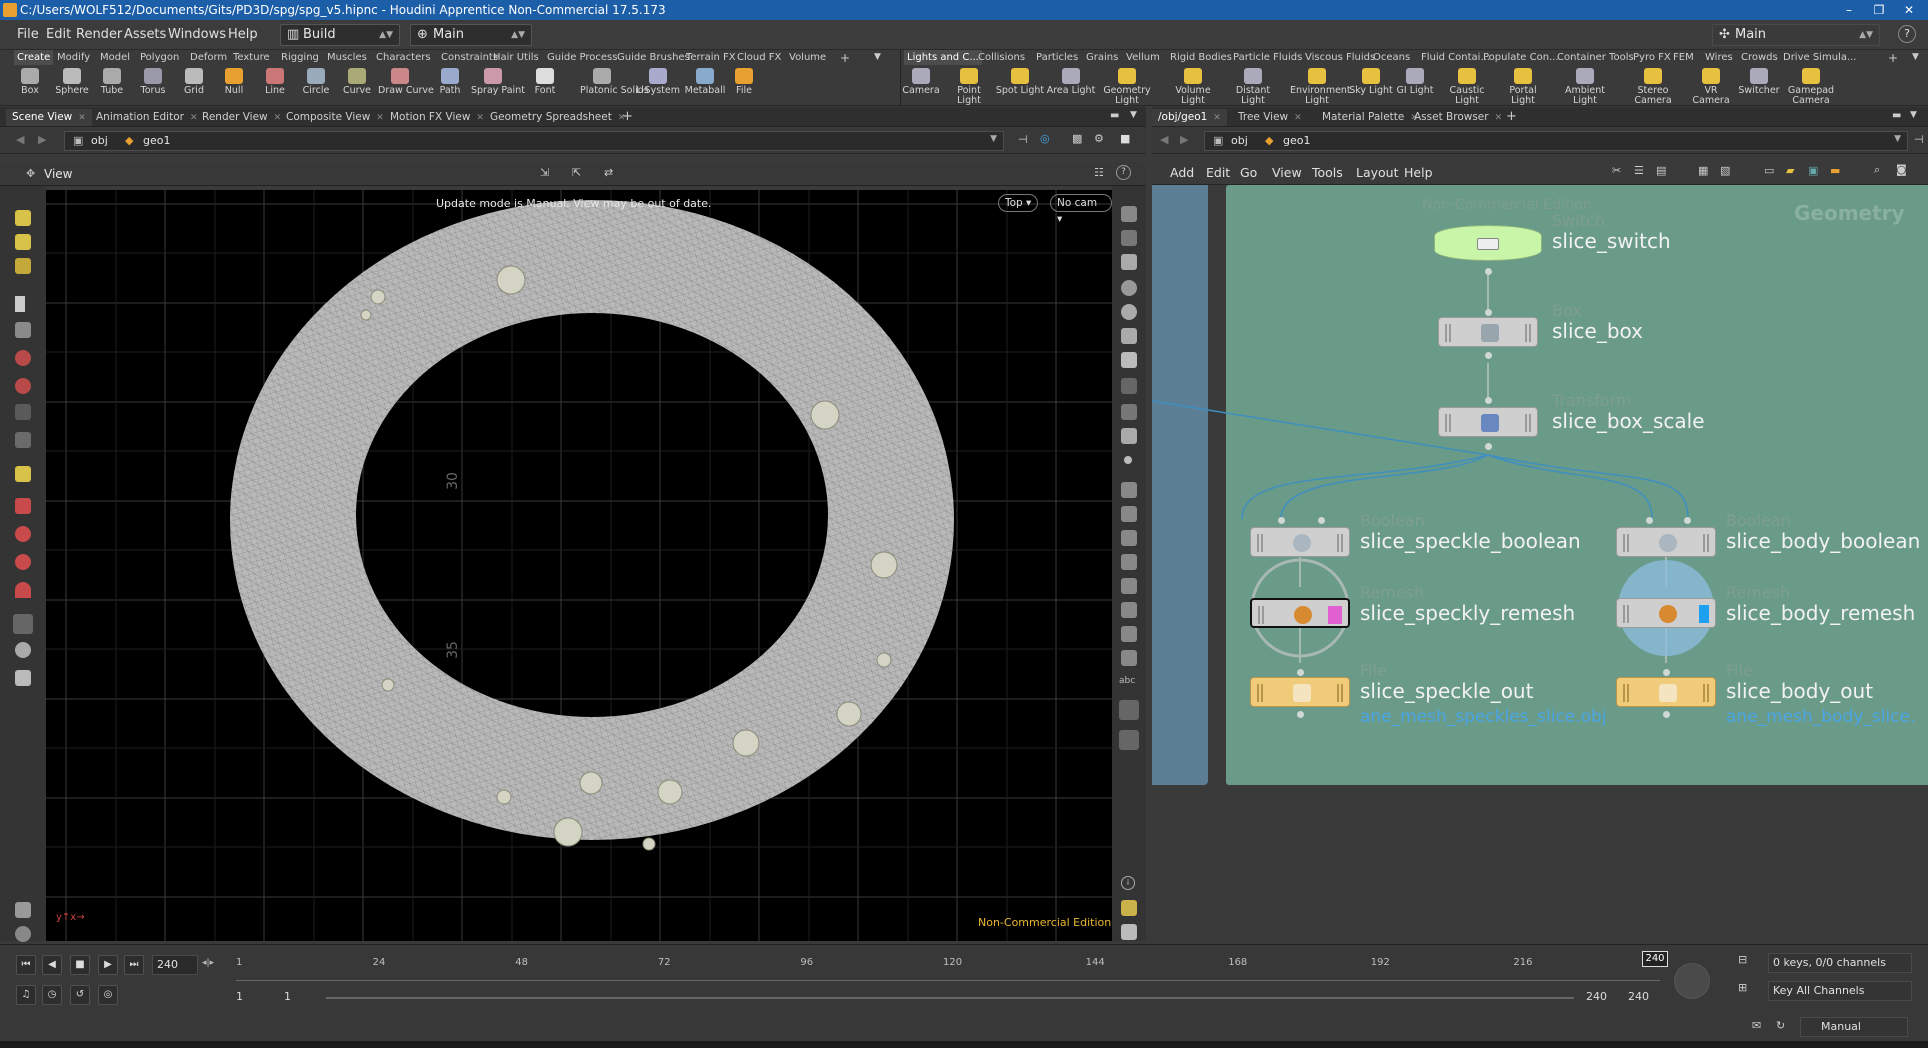  Describe the element at coordinates (1759, 57) in the screenshot. I see `shelf-tab-crowds: Crowds` at that location.